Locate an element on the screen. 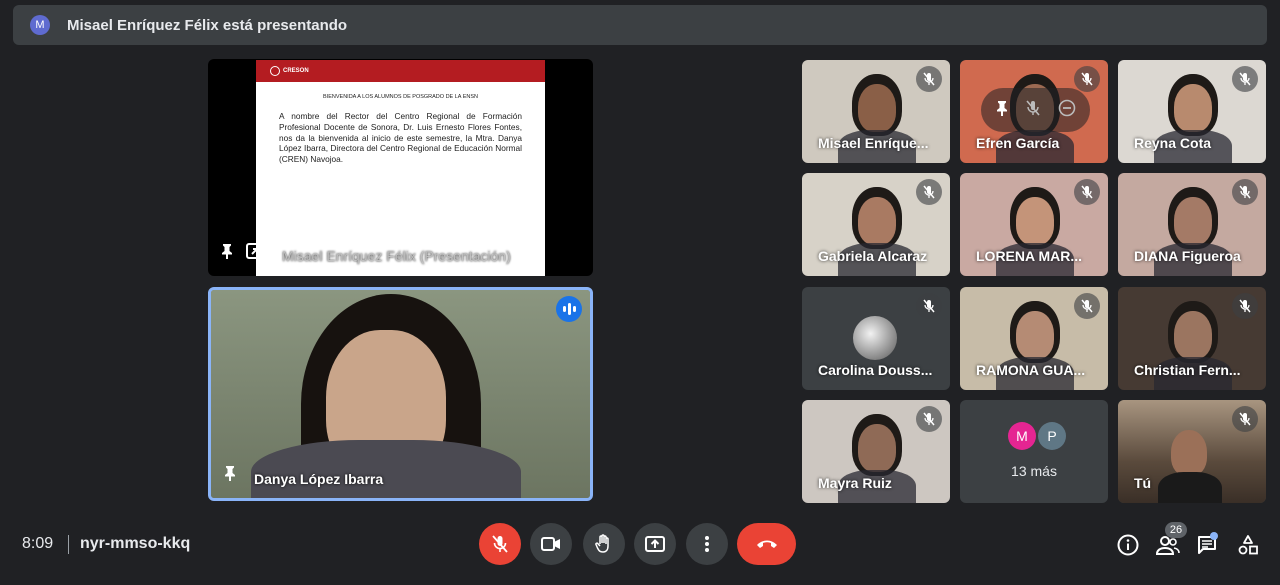 This screenshot has height=585, width=1280. raise-hand-button is located at coordinates (604, 544).